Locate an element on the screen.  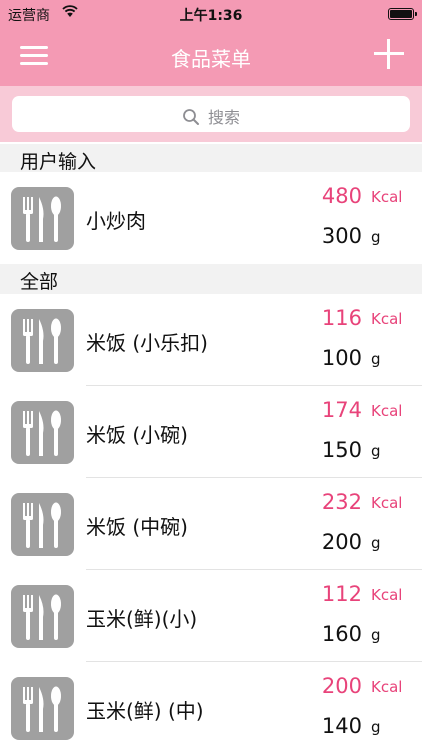
search-input: 搜索 is located at coordinates (211, 114).